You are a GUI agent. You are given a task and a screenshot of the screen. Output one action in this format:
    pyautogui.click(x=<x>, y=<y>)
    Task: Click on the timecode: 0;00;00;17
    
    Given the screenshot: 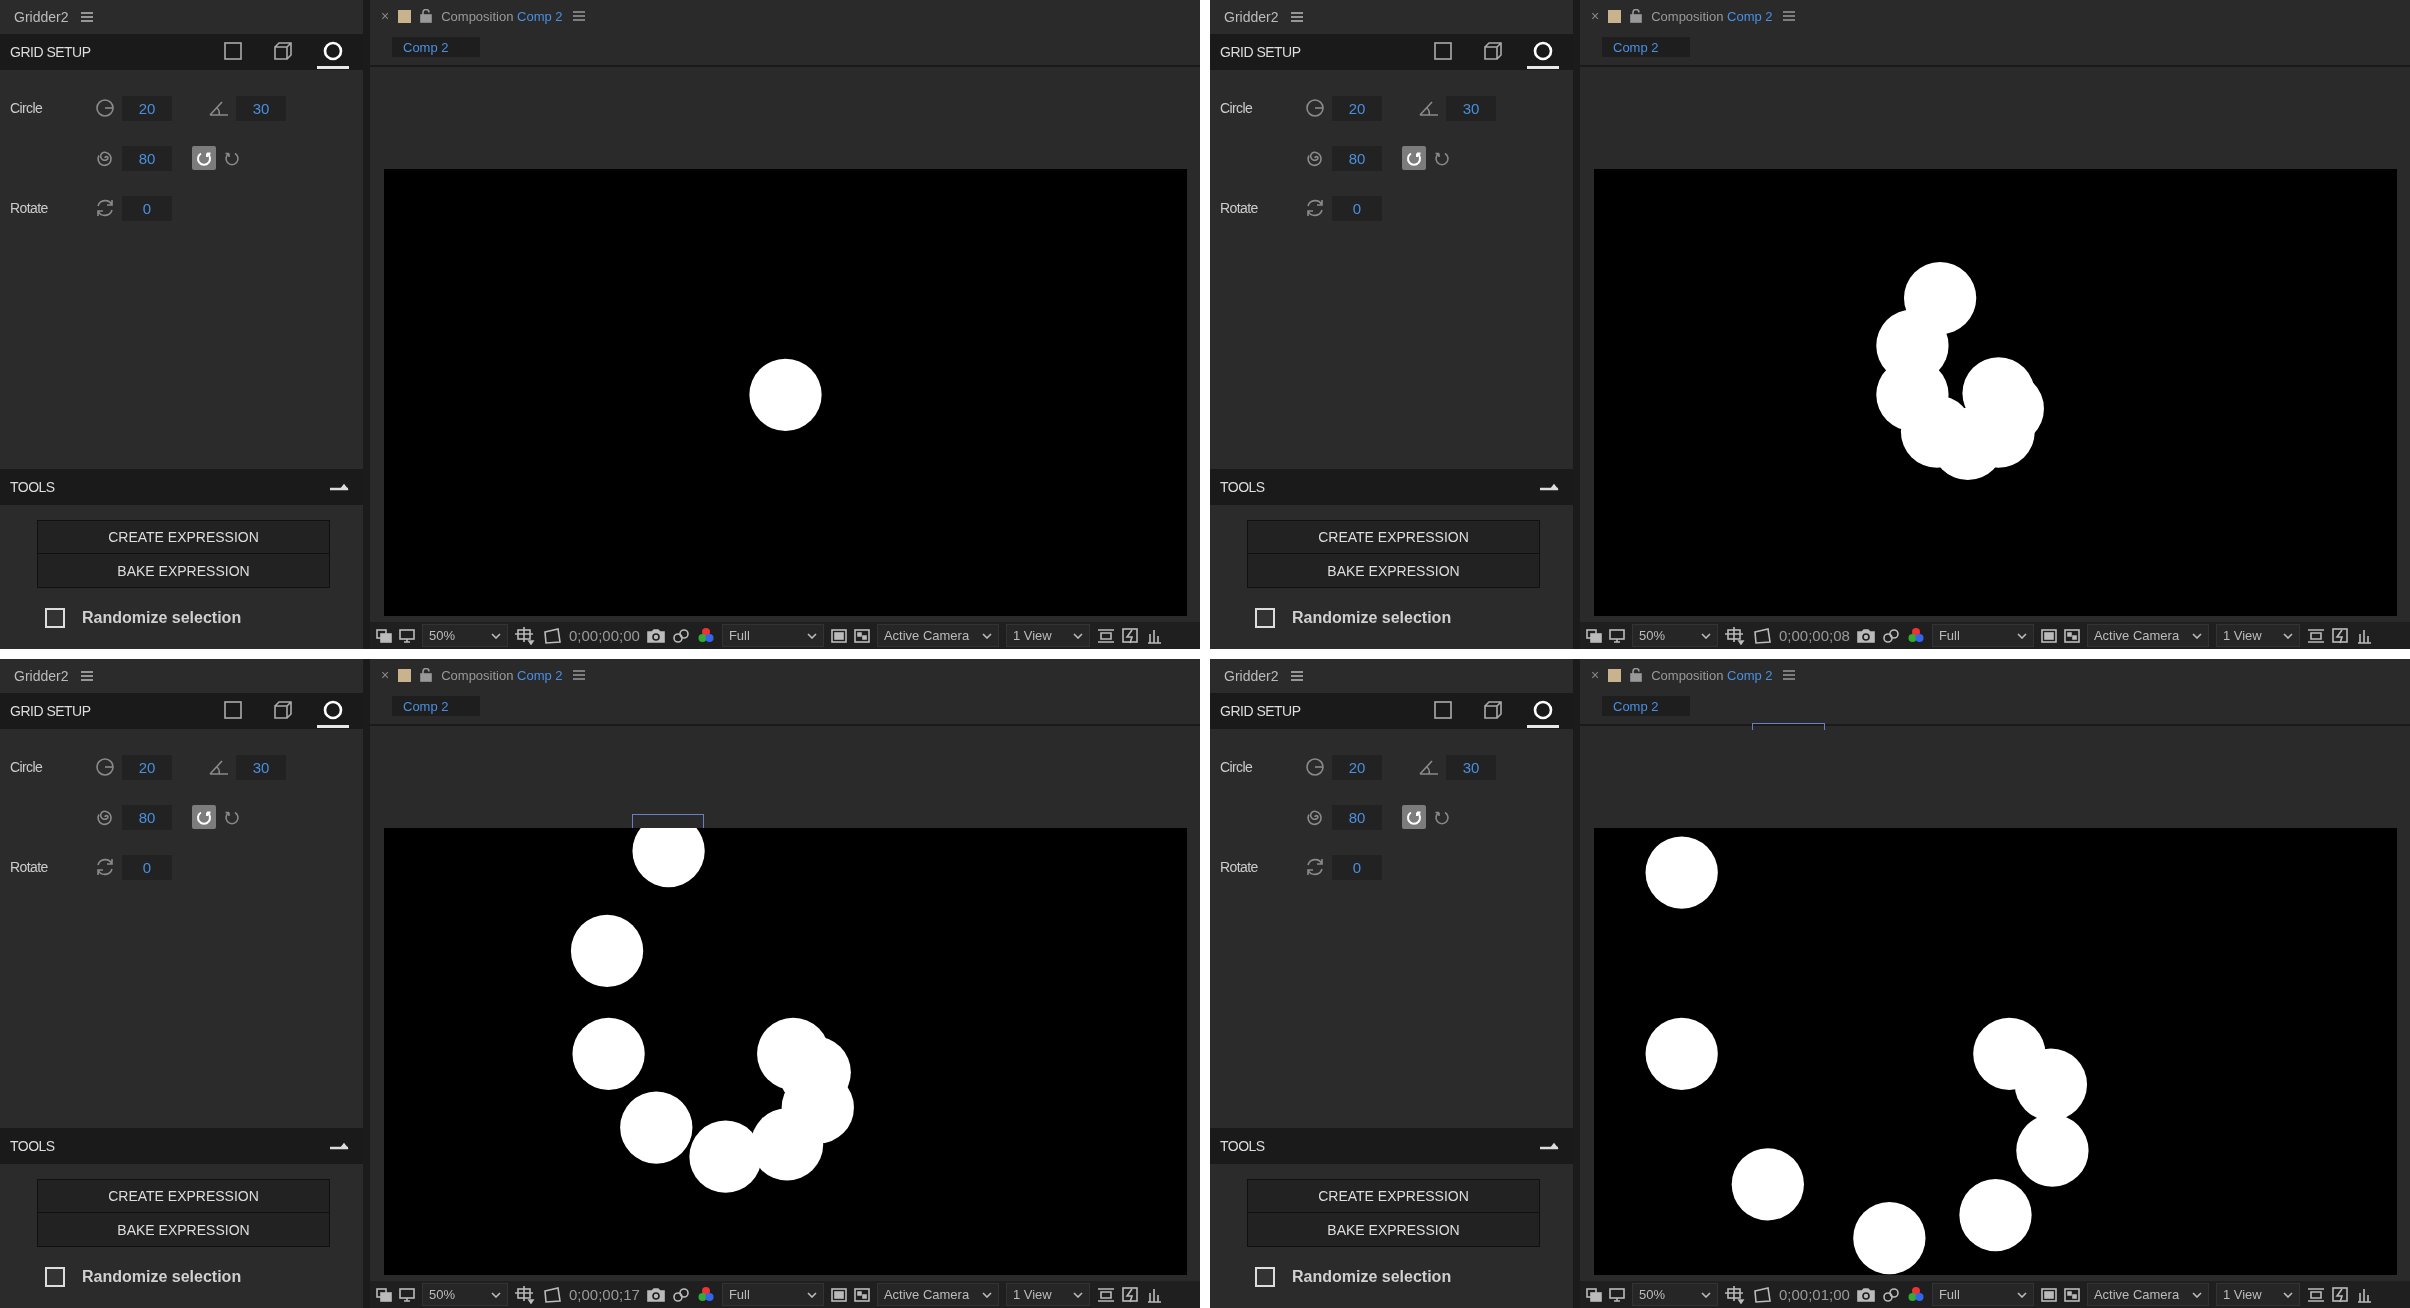 What is the action you would take?
    pyautogui.click(x=604, y=1294)
    